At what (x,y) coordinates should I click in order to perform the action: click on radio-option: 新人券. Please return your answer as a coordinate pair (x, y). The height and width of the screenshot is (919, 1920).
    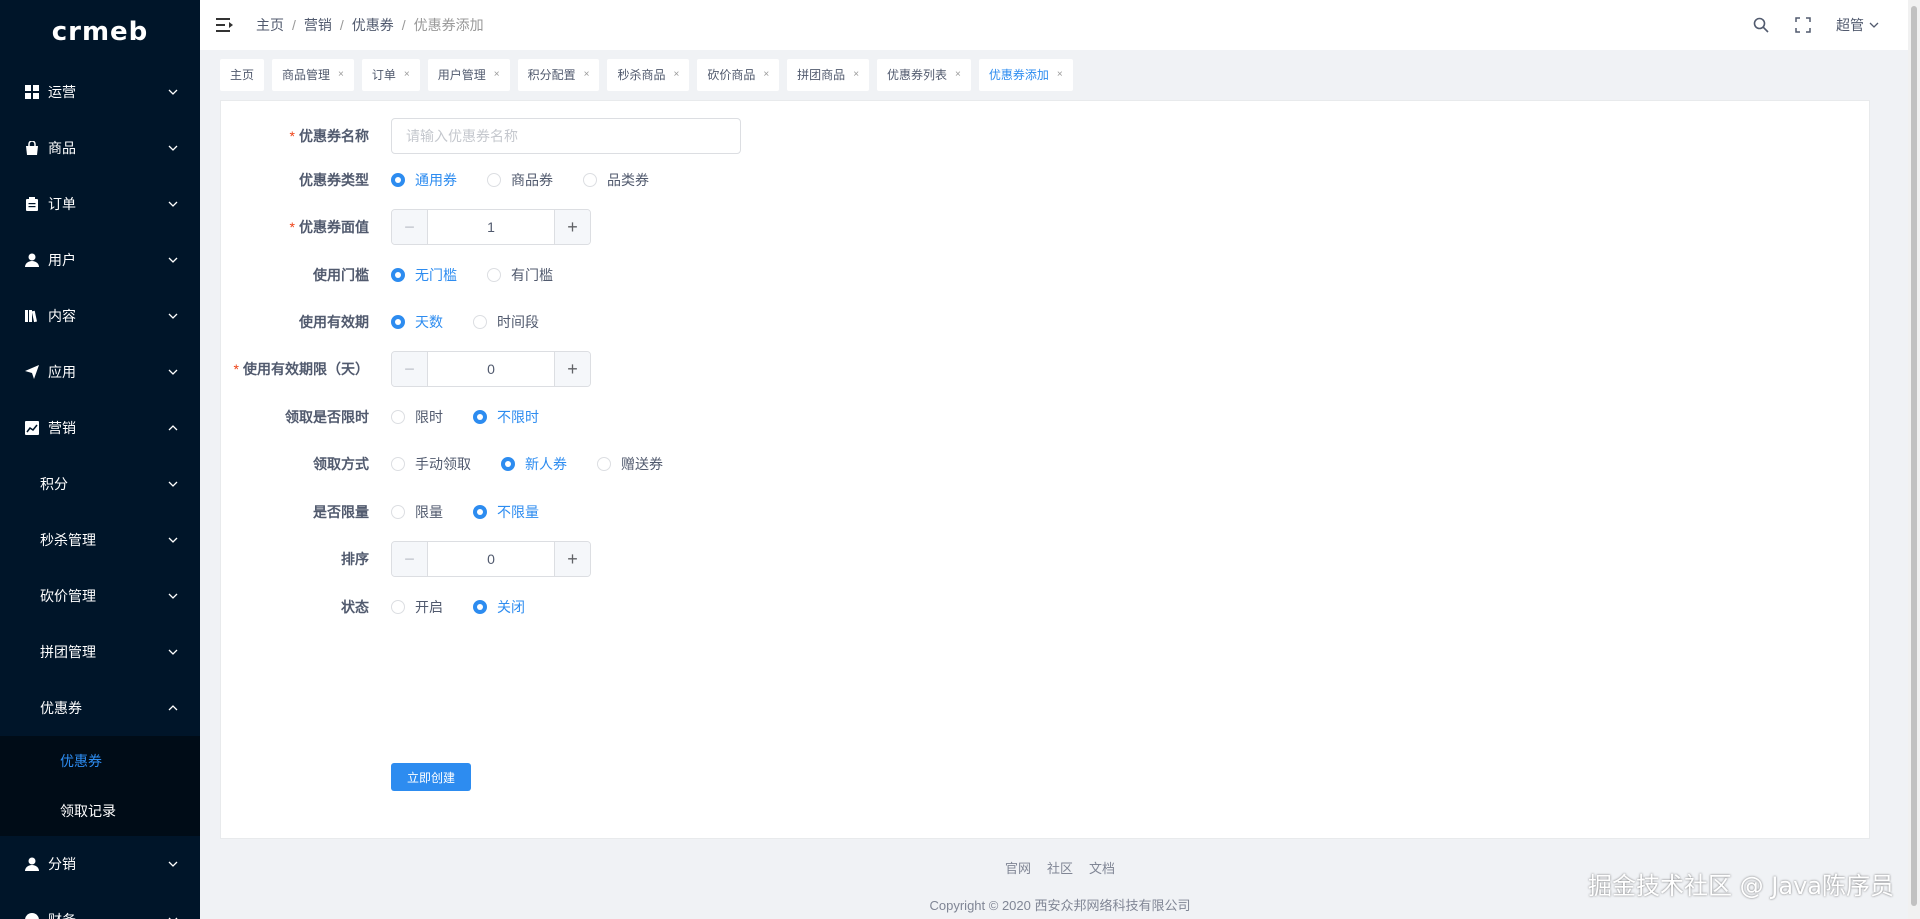
    Looking at the image, I should click on (534, 464).